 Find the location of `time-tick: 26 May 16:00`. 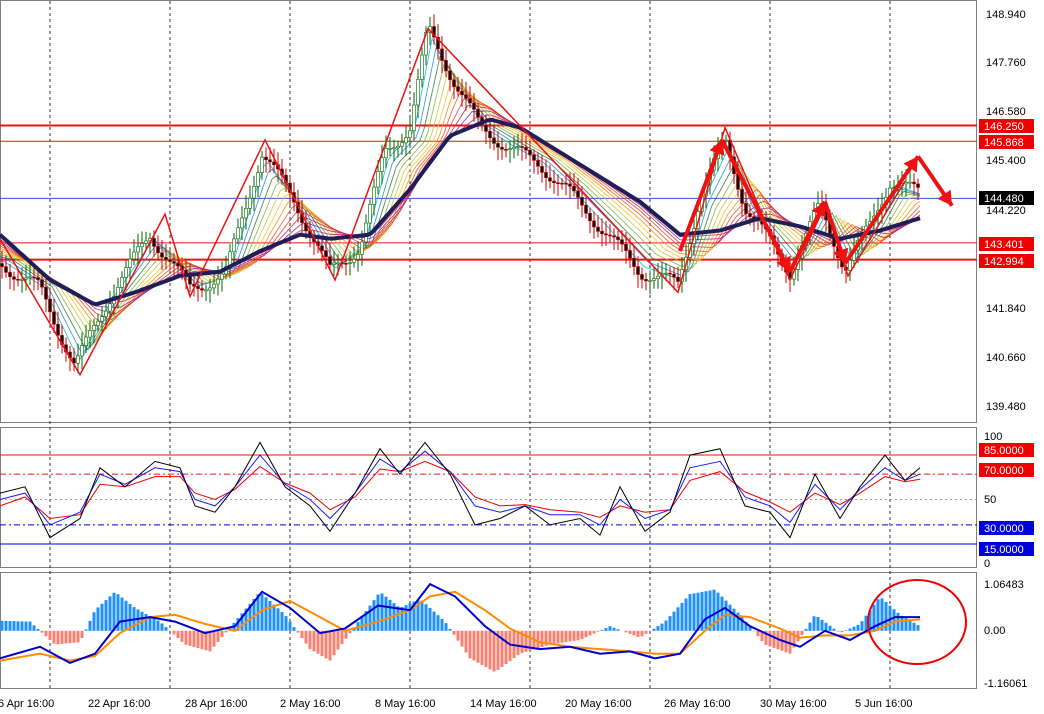

time-tick: 26 May 16:00 is located at coordinates (697, 704).